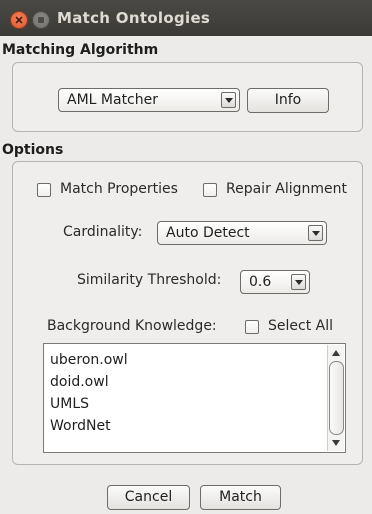  Describe the element at coordinates (208, 233) in the screenshot. I see `cardinality-select-value: Auto Detect` at that location.